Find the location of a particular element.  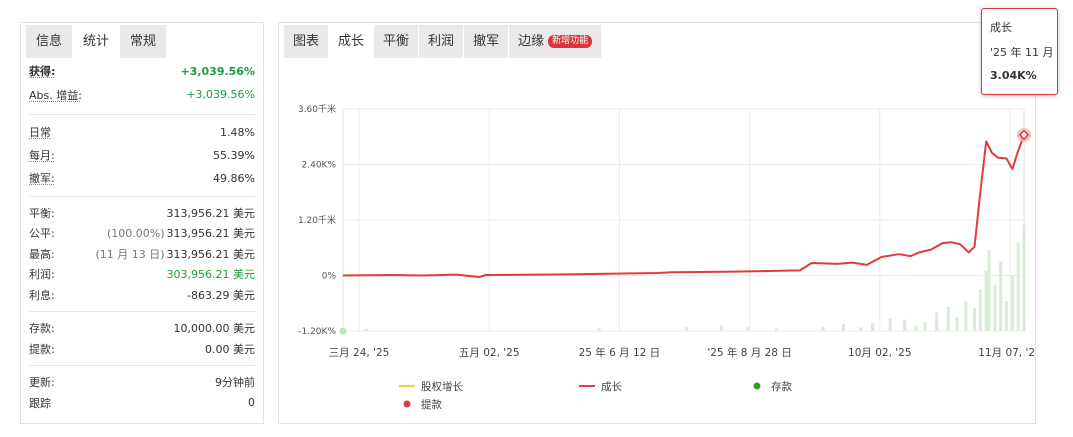

legend-label: 提款 is located at coordinates (431, 404).